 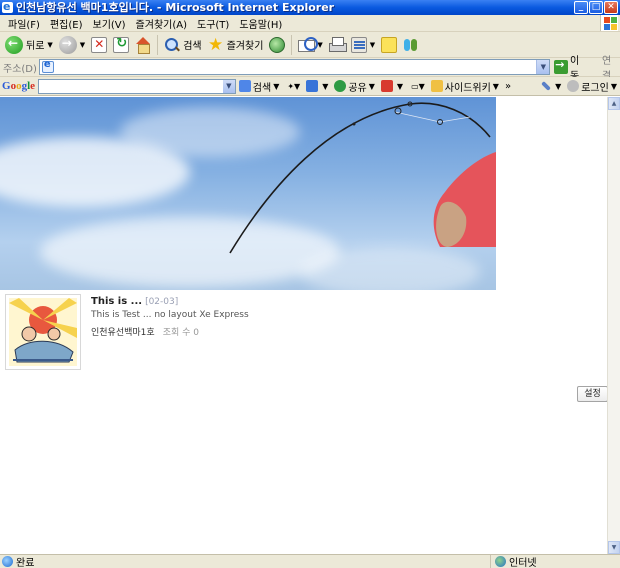 What do you see at coordinates (558, 86) in the screenshot?
I see `settings-dropdown-icon: ▼` at bounding box center [558, 86].